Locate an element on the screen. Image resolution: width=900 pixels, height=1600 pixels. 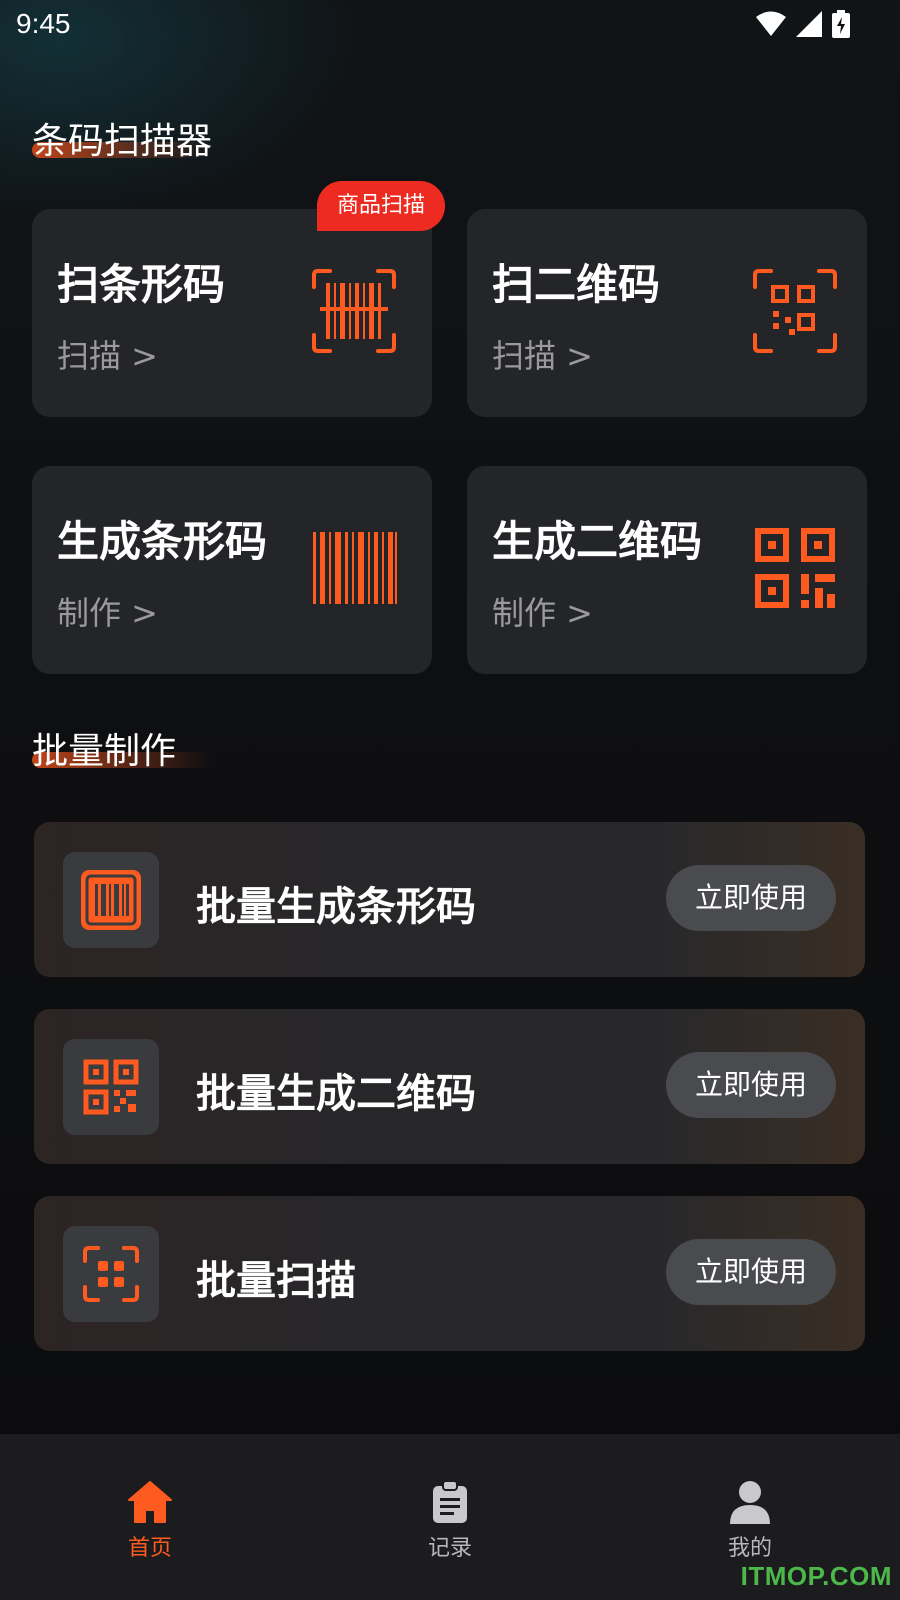
signal-icon is located at coordinates (809, 24).